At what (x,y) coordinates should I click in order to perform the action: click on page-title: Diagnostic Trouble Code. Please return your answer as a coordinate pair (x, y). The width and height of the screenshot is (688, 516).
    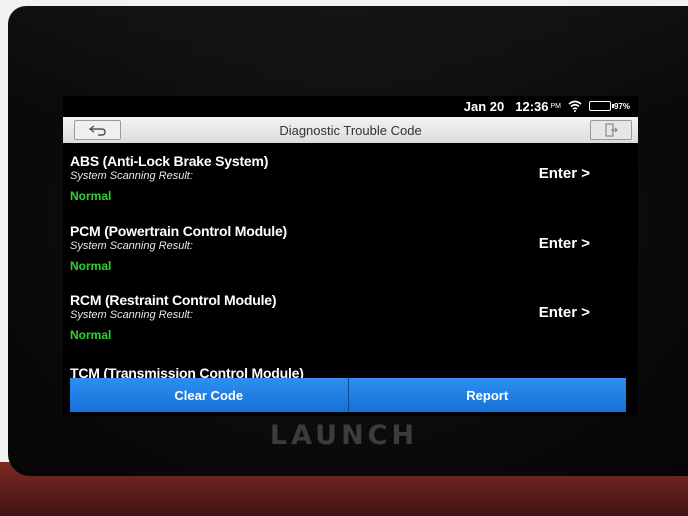
    Looking at the image, I should click on (350, 130).